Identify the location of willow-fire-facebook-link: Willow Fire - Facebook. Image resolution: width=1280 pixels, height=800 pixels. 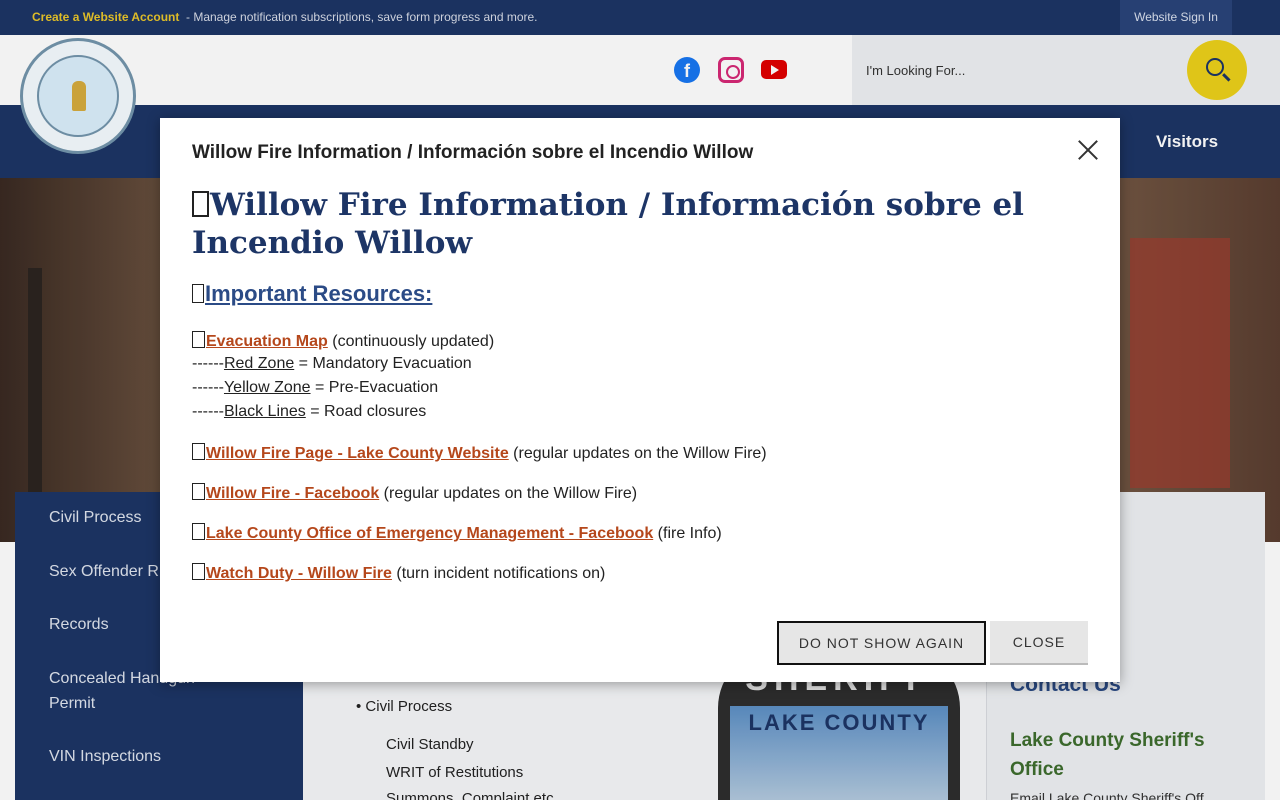
(292, 493).